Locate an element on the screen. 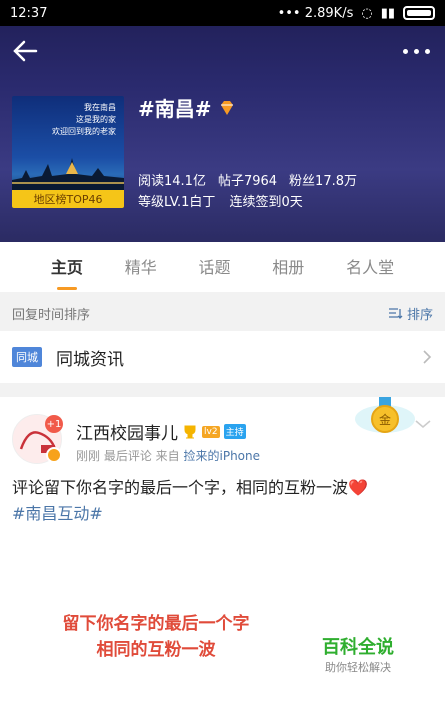  tab-bar: 主页 精华 话题 相册 名人堂 is located at coordinates (222, 267).